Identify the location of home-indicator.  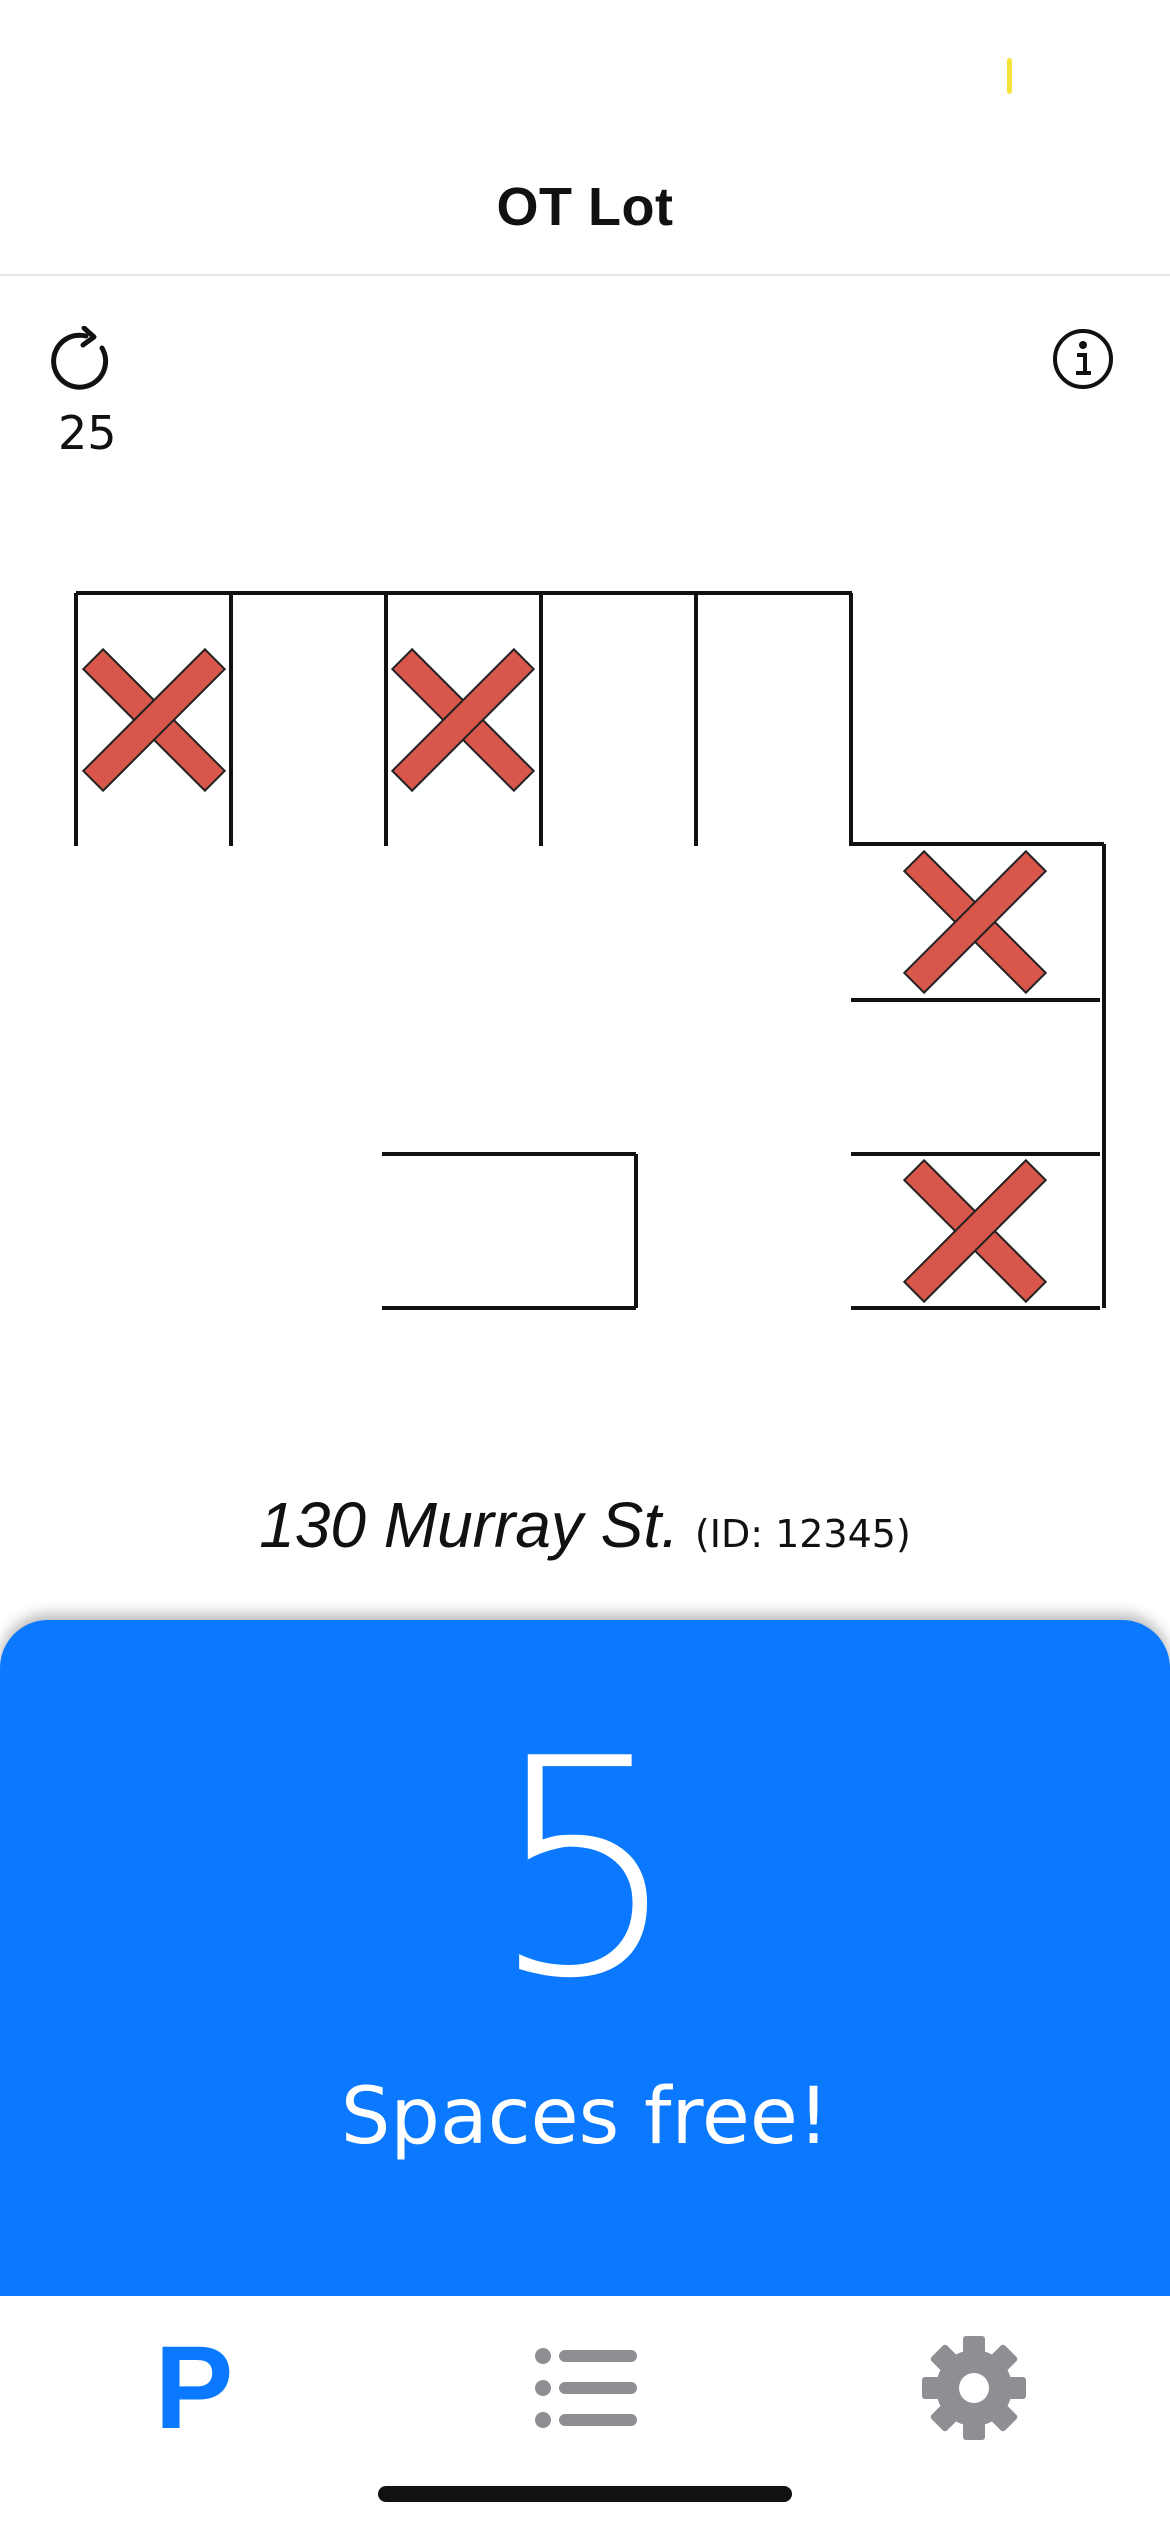
(585, 2494).